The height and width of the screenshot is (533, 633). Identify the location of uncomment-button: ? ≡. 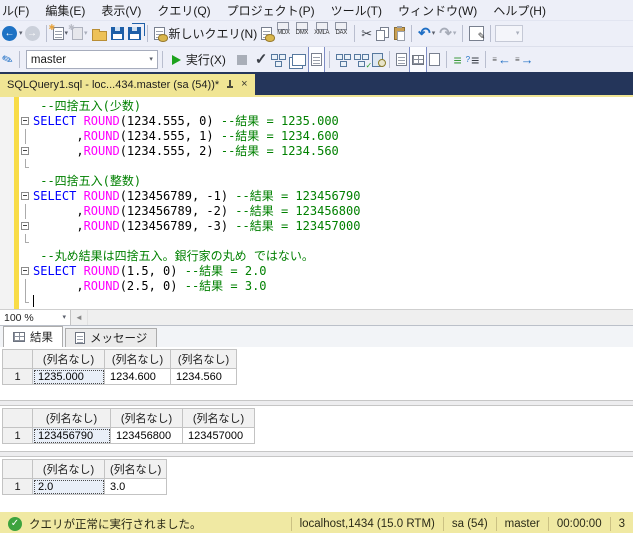
(473, 59).